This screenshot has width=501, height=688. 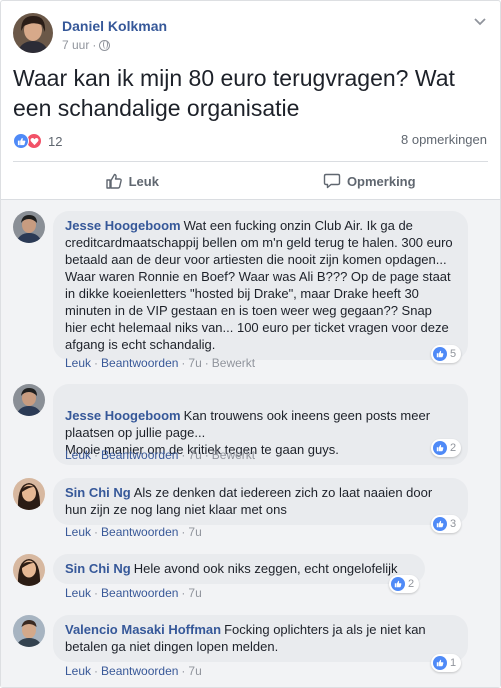 I want to click on divider, so click(x=250, y=161).